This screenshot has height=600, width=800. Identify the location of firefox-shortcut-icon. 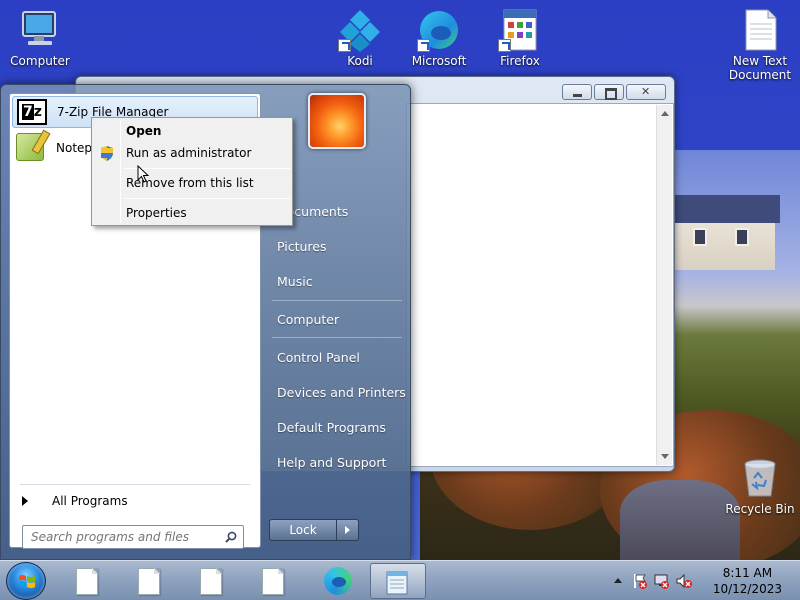
(520, 30).